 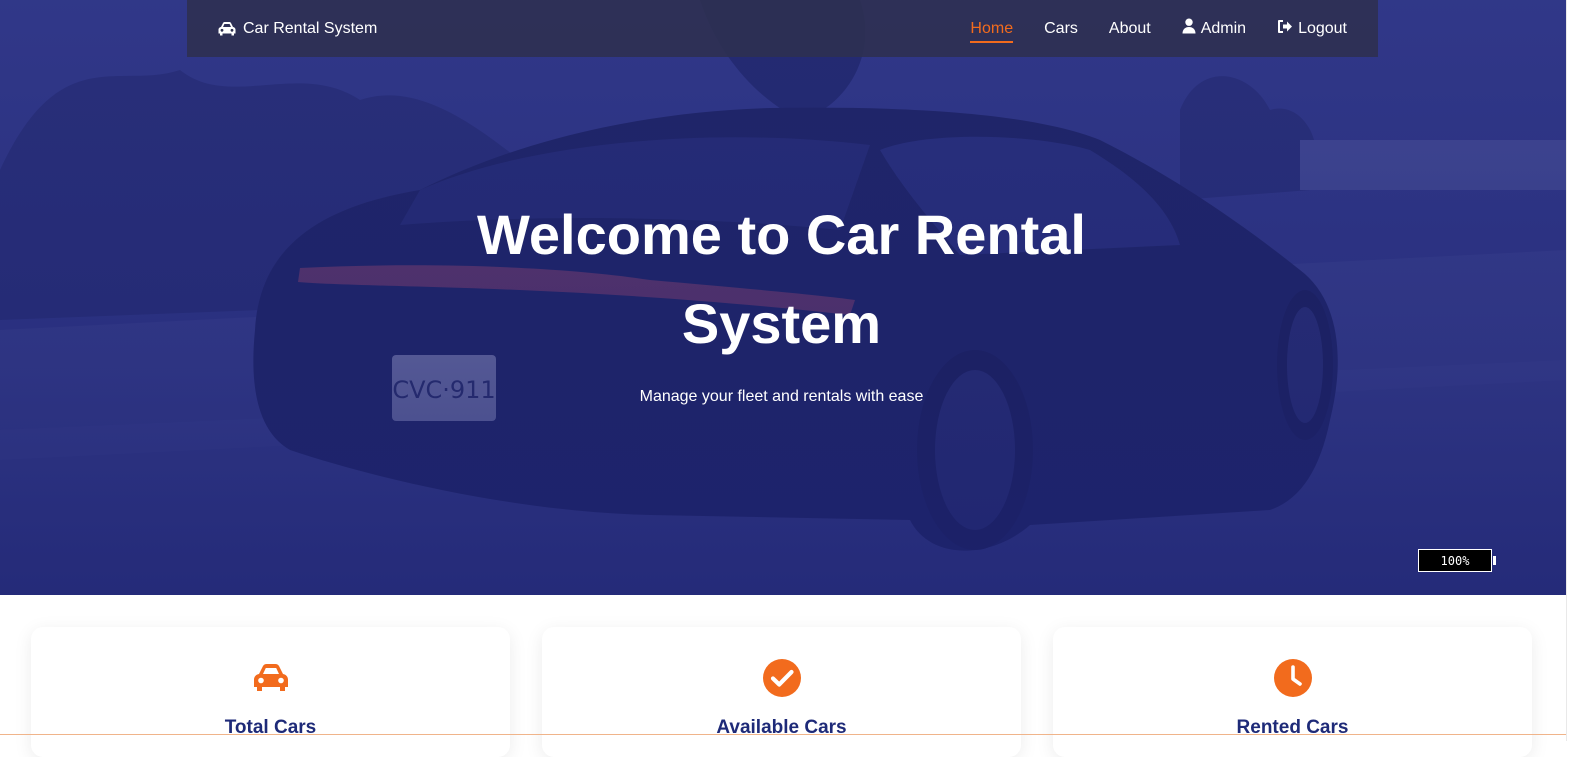 I want to click on brand-label: Car Rental System, so click(x=310, y=28).